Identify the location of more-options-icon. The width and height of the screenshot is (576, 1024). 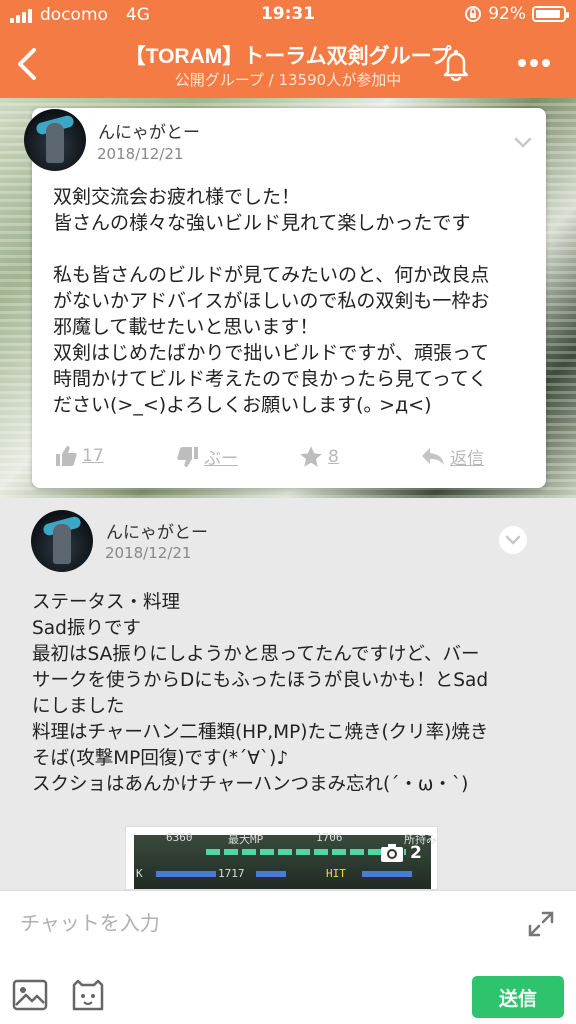
(534, 63).